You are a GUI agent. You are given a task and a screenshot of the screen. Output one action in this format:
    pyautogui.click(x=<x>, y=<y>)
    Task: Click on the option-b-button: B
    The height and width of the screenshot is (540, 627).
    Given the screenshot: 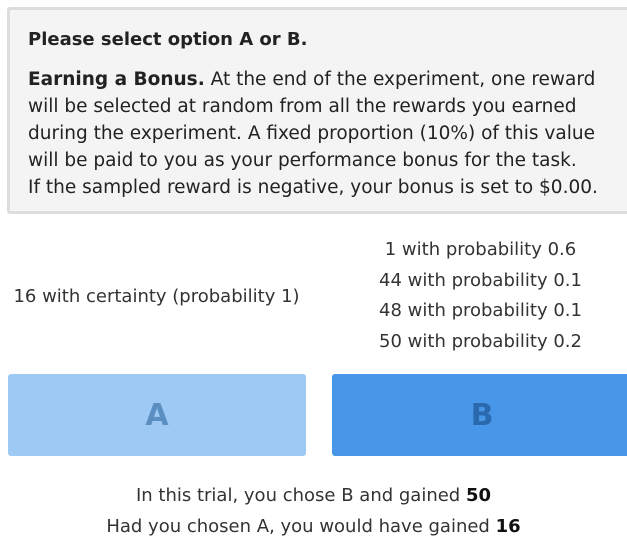 What is the action you would take?
    pyautogui.click(x=479, y=415)
    